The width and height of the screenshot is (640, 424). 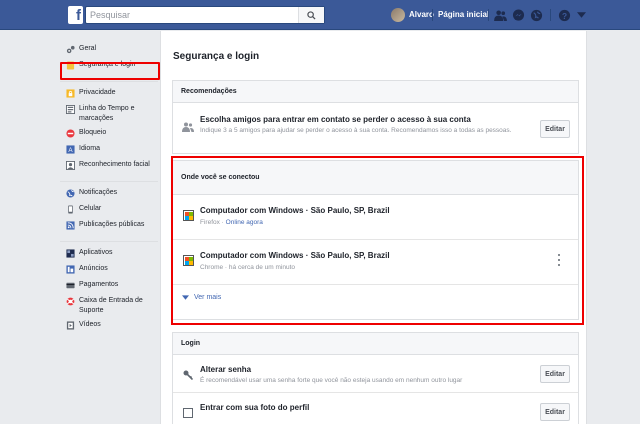 I want to click on sidebar-item-payments: Pagamentos, so click(x=110, y=288).